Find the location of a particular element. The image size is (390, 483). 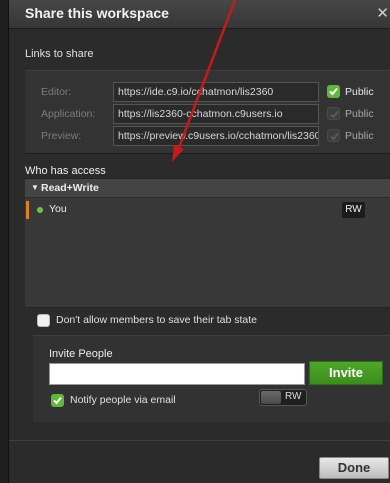

toggle-knob is located at coordinates (271, 397).